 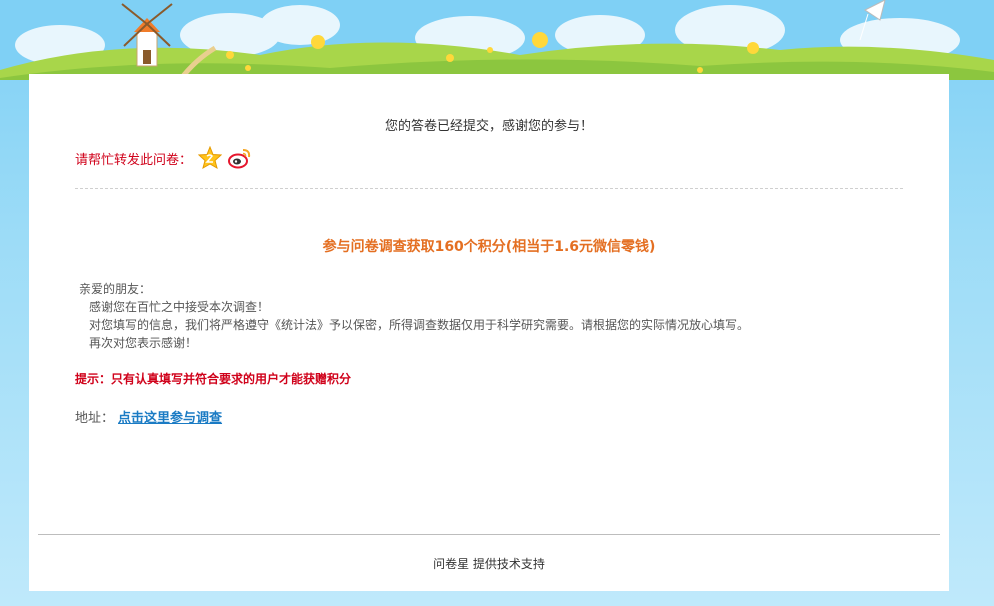 I want to click on address-row: 地址： 点击这里参与调查, so click(x=148, y=416).